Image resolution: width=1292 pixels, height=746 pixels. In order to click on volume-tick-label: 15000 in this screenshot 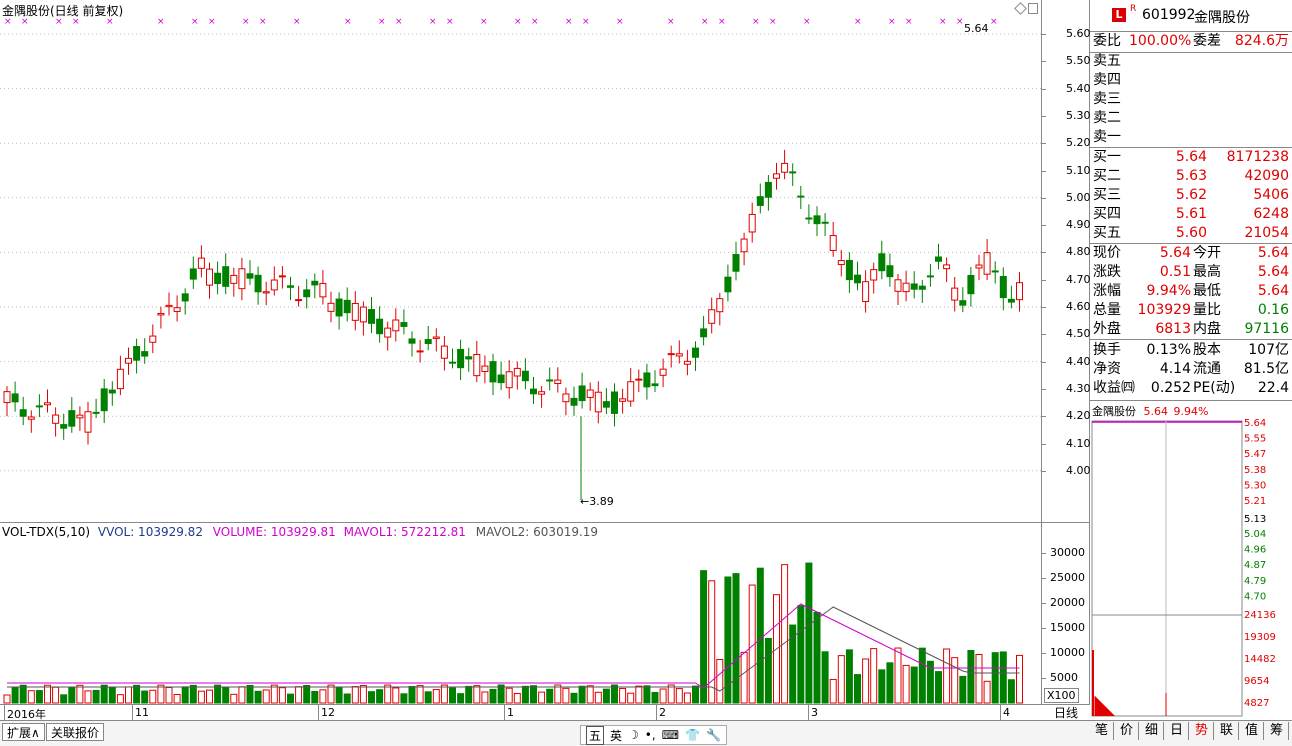, I will do `click(1067, 627)`.